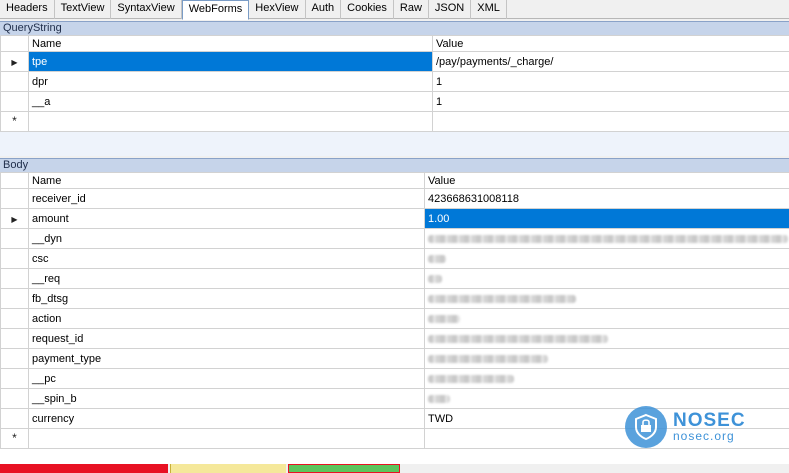  What do you see at coordinates (606, 180) in the screenshot?
I see `body-col-value: Value` at bounding box center [606, 180].